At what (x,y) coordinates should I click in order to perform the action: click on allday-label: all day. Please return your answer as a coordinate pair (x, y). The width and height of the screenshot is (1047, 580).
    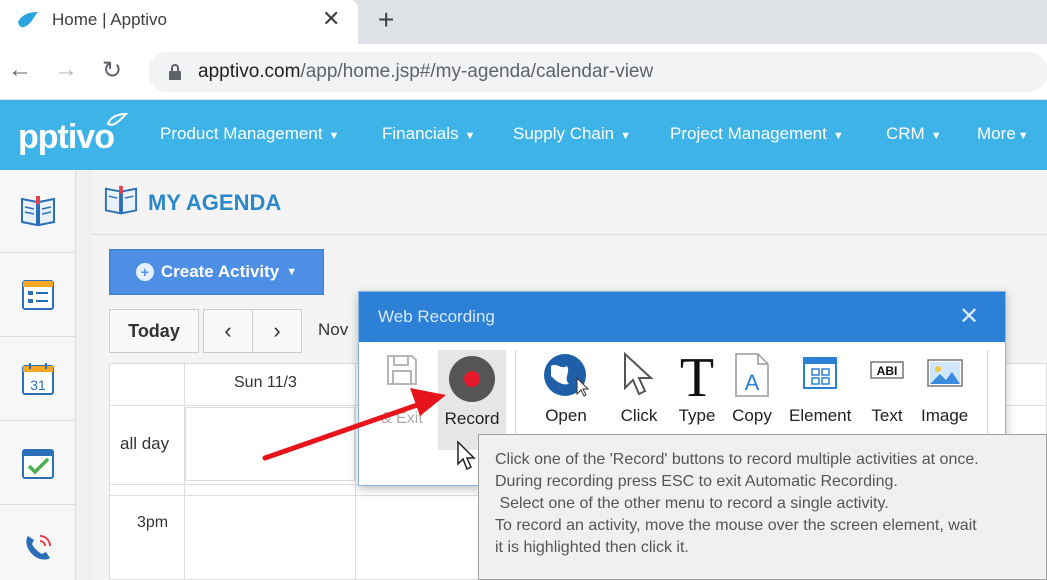
    Looking at the image, I should click on (145, 443).